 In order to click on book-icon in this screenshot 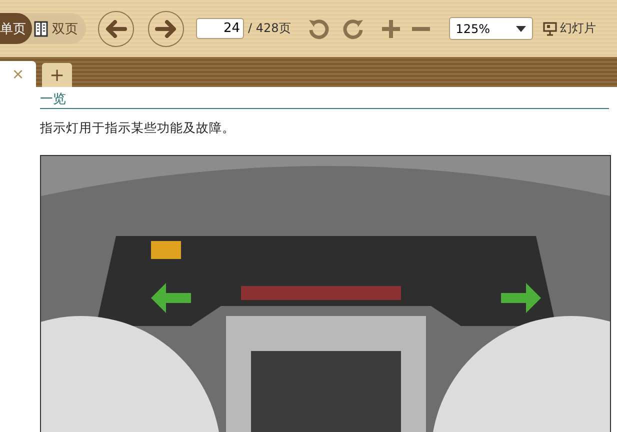, I will do `click(41, 28)`.